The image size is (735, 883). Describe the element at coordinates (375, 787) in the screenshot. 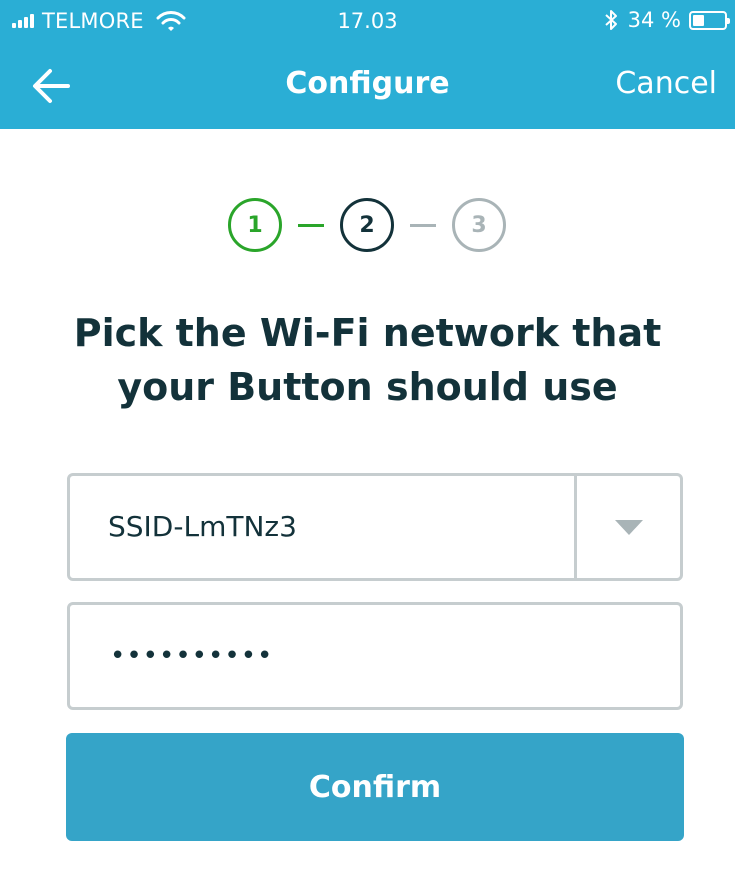

I see `confirm-button: Confirm` at that location.